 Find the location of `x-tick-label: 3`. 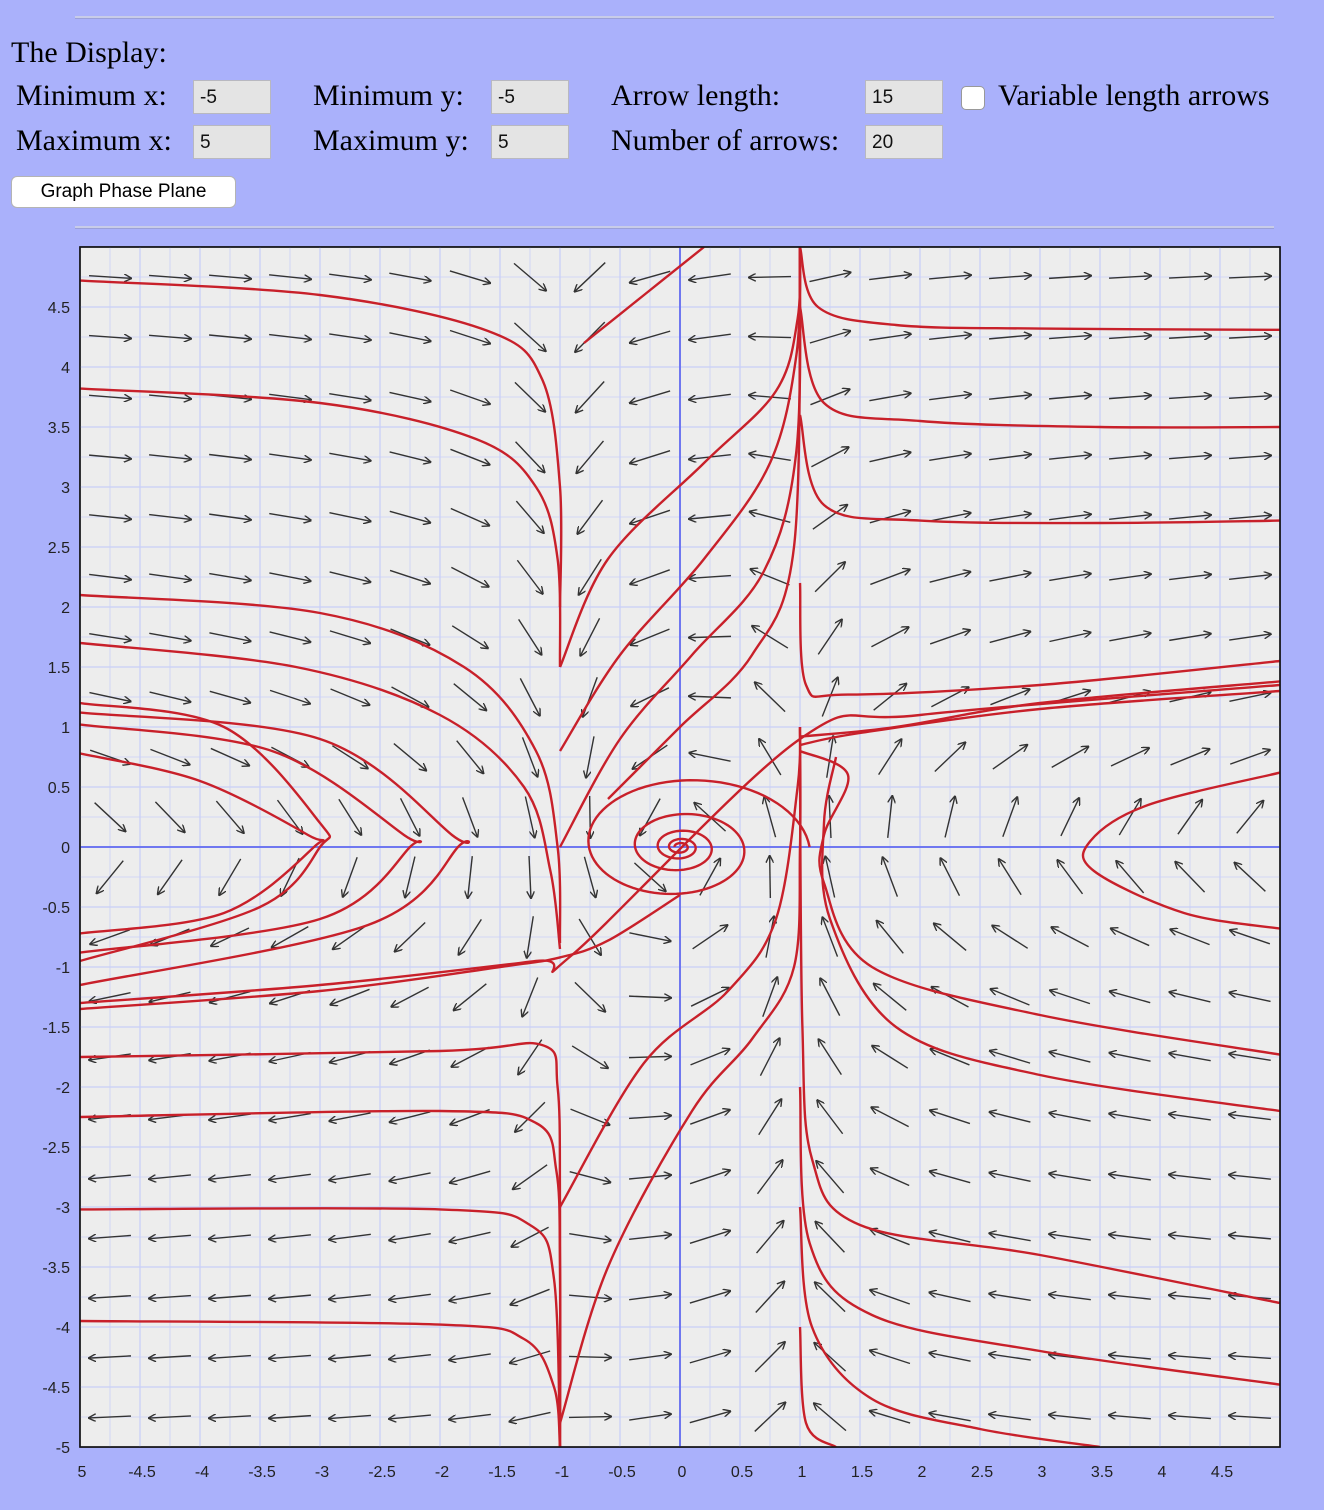

x-tick-label: 3 is located at coordinates (1042, 1472).